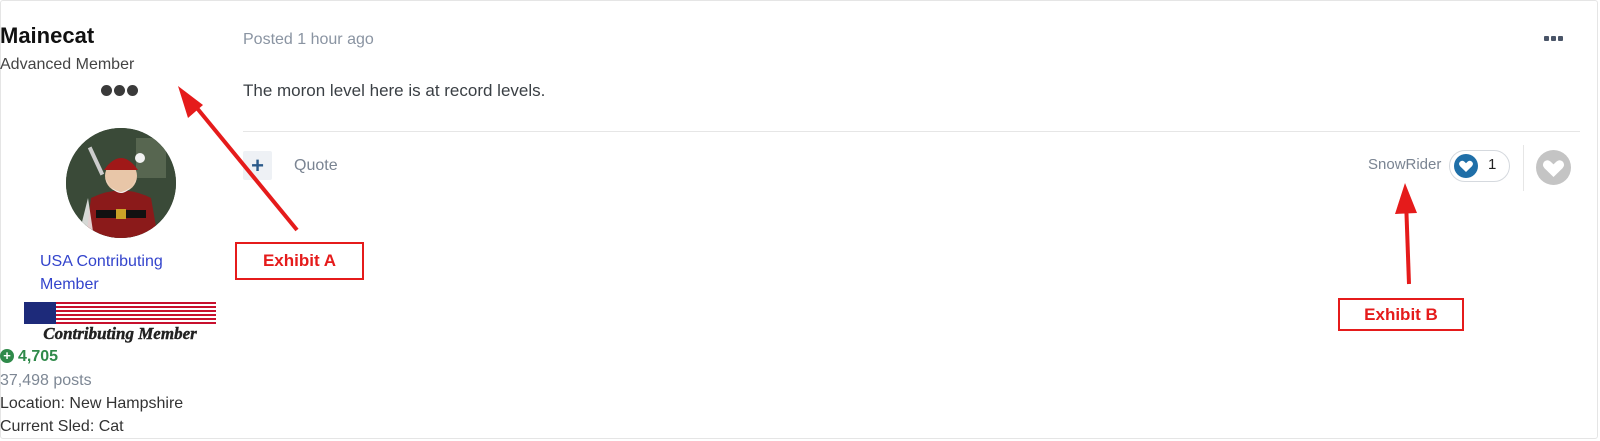 The image size is (1600, 441). Describe the element at coordinates (257, 165) in the screenshot. I see `multiquote-button: +` at that location.